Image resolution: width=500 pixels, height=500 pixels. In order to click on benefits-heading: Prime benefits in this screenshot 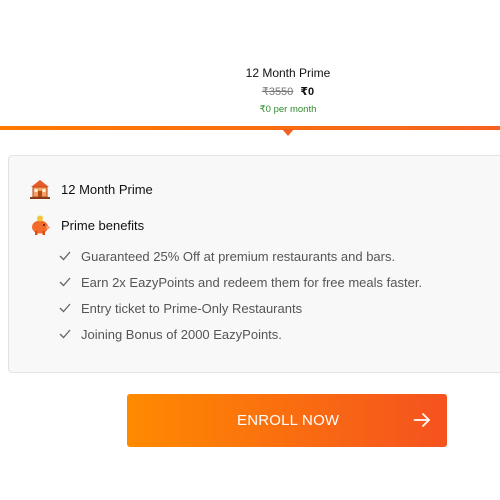, I will do `click(103, 225)`.